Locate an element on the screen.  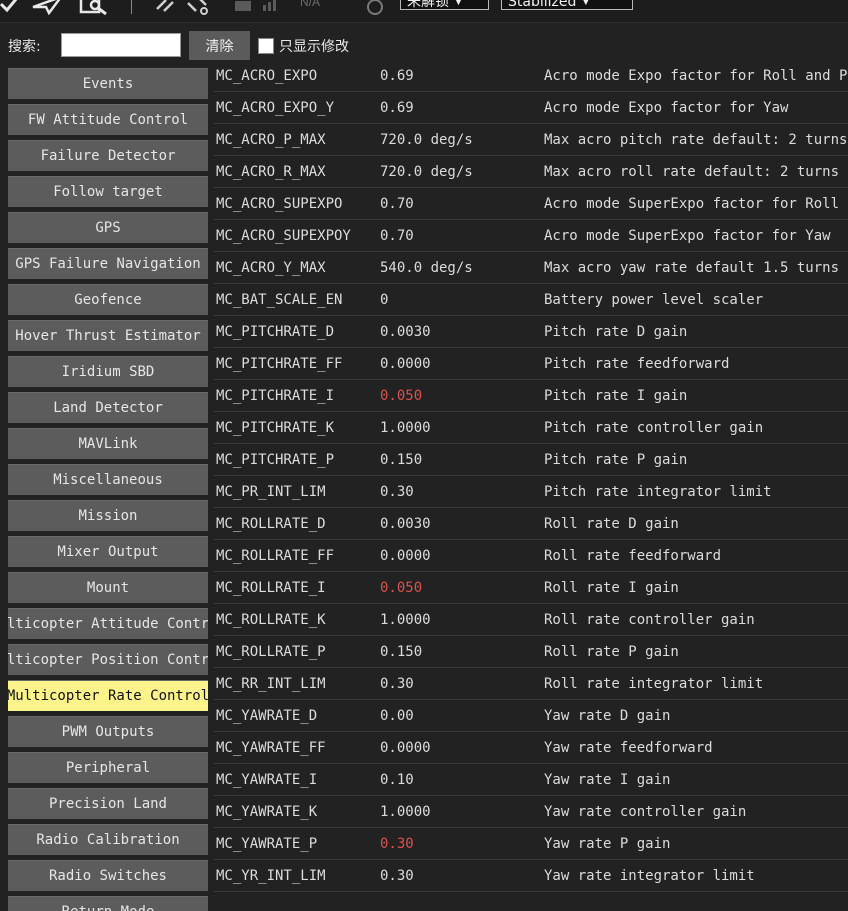
group-button-label: Land Detector is located at coordinates (108, 408).